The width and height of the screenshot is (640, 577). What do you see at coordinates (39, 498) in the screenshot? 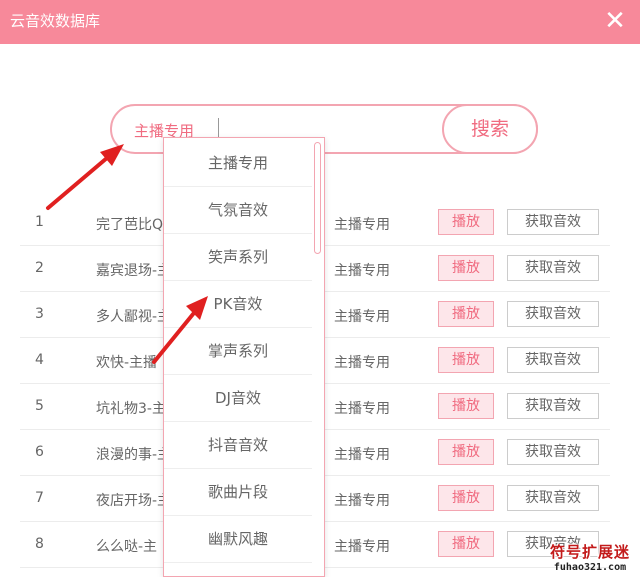
I see `row-number: 7` at bounding box center [39, 498].